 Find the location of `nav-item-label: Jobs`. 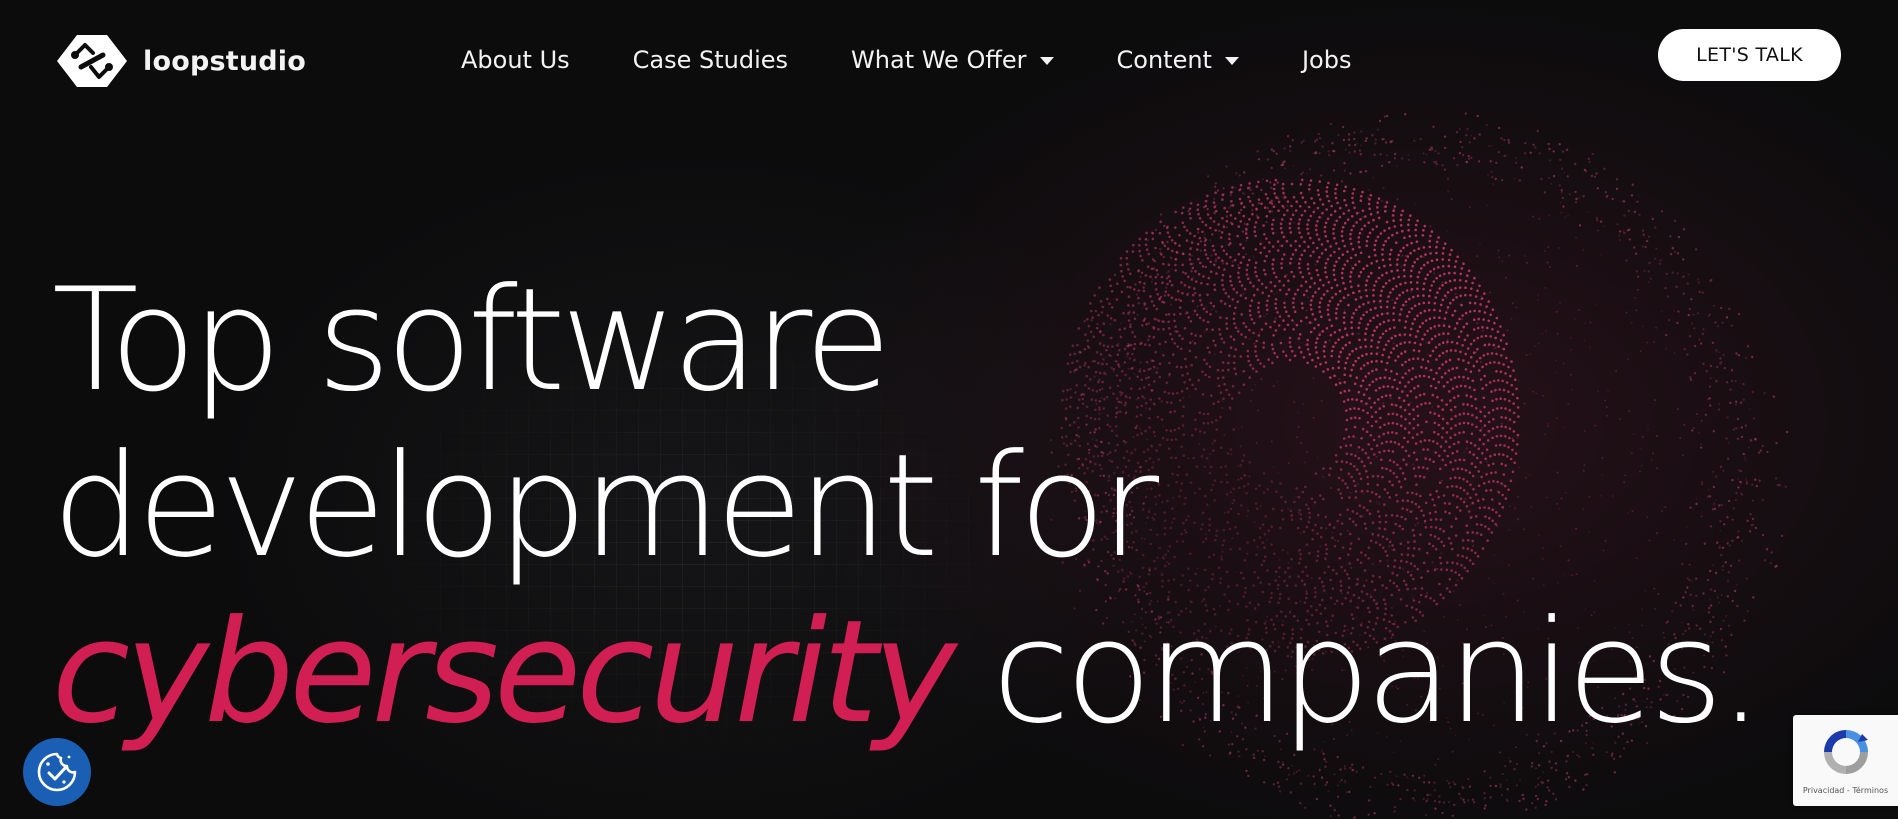

nav-item-label: Jobs is located at coordinates (1326, 60).